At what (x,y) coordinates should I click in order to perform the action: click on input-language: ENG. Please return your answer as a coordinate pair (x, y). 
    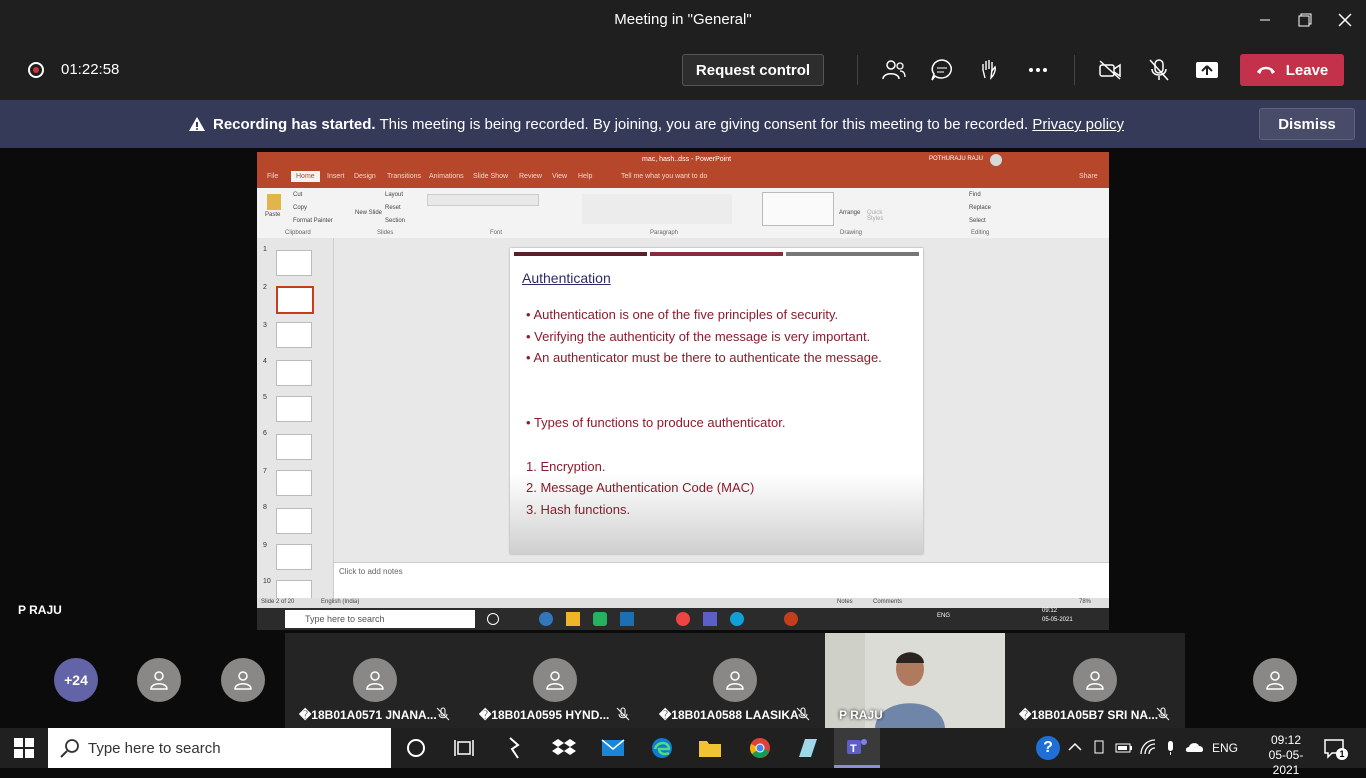
    Looking at the image, I should click on (1225, 748).